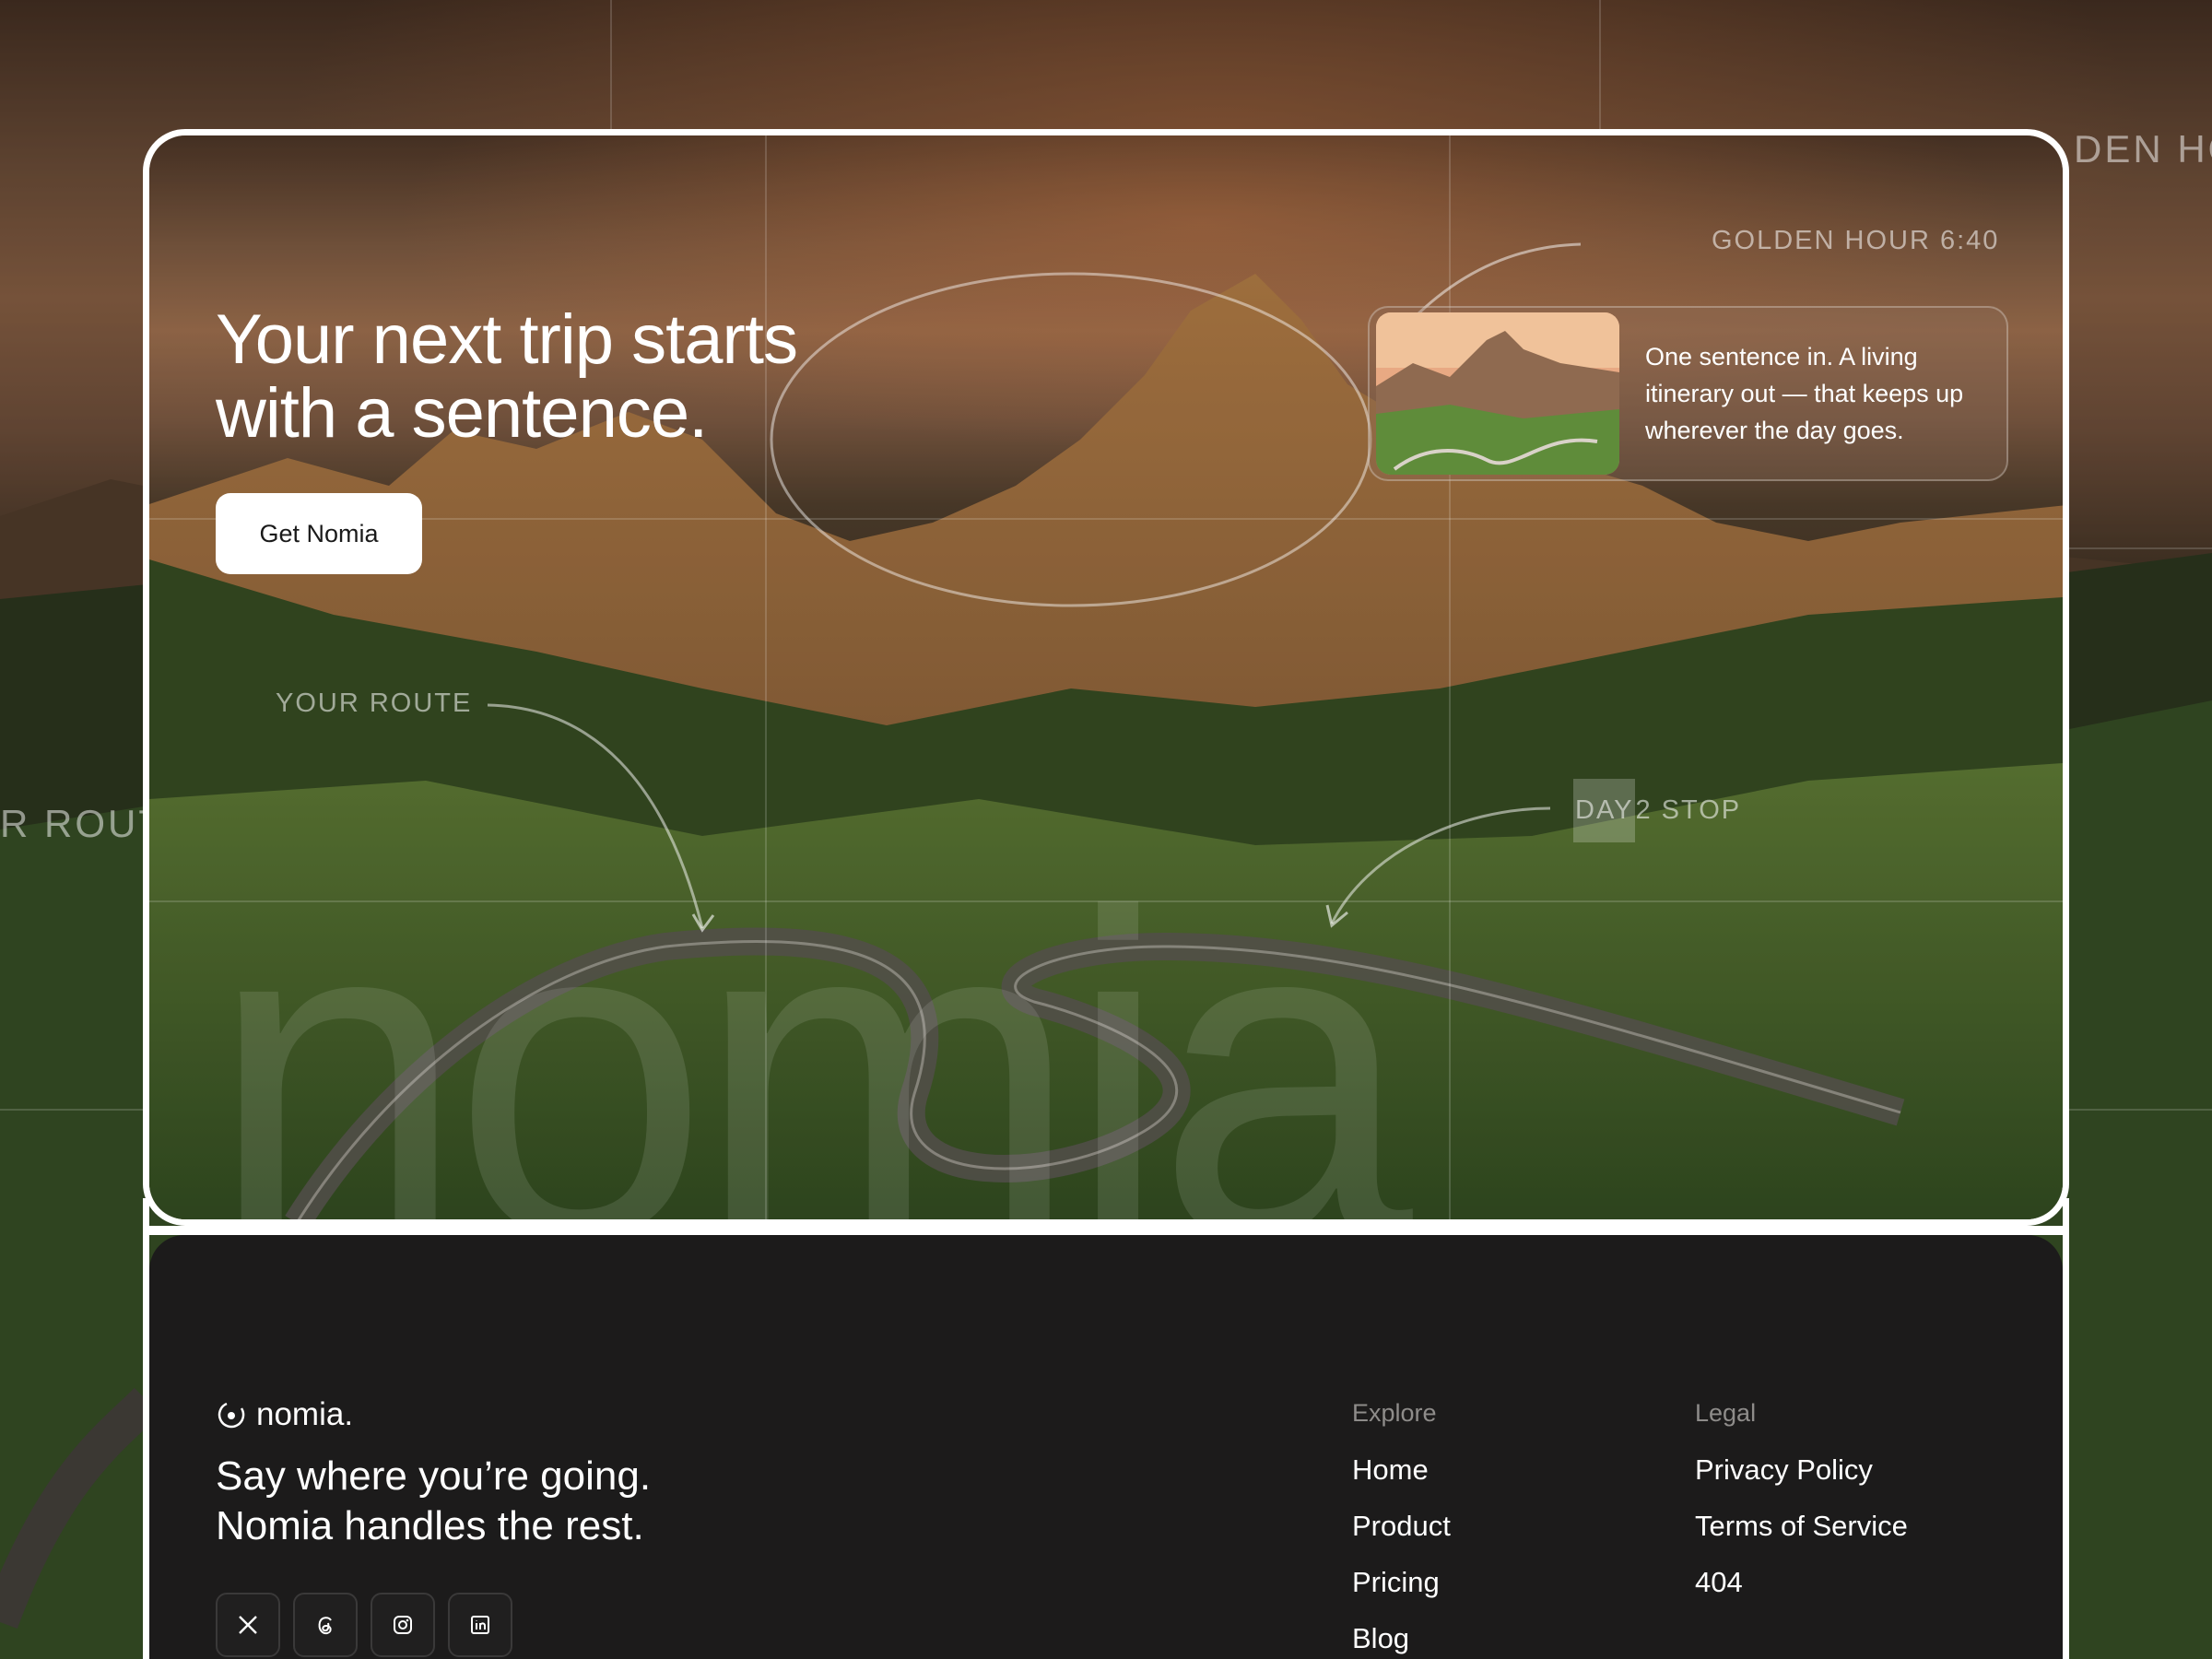 The height and width of the screenshot is (1659, 2212). Describe the element at coordinates (507, 339) in the screenshot. I see `hero-title-line1: Your next trip starts` at that location.